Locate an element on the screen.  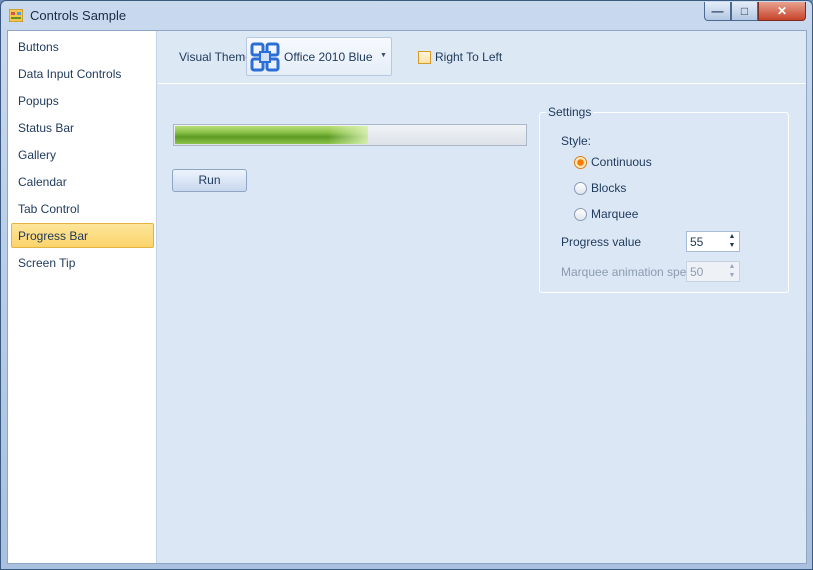
sidebar-item-buttons: Buttons is located at coordinates (82, 46).